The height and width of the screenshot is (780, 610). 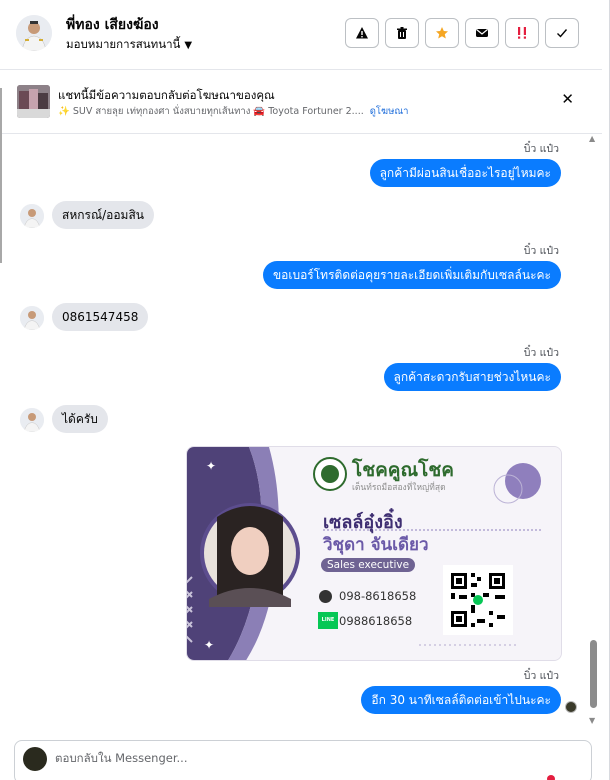 What do you see at coordinates (35, 759) in the screenshot?
I see `page-avatar` at bounding box center [35, 759].